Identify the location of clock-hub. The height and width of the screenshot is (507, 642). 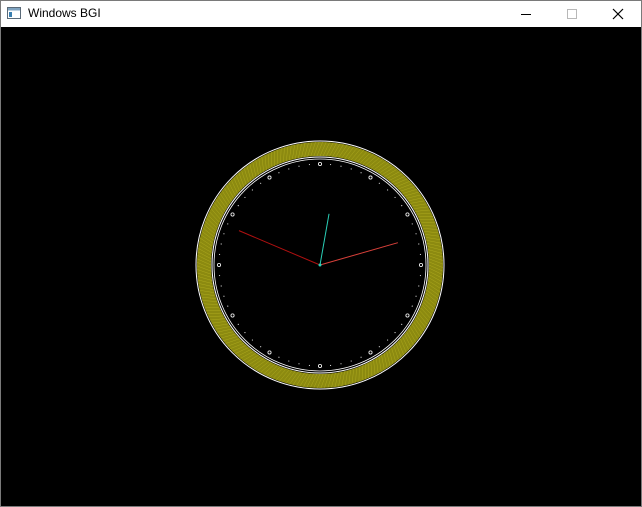
(320, 265).